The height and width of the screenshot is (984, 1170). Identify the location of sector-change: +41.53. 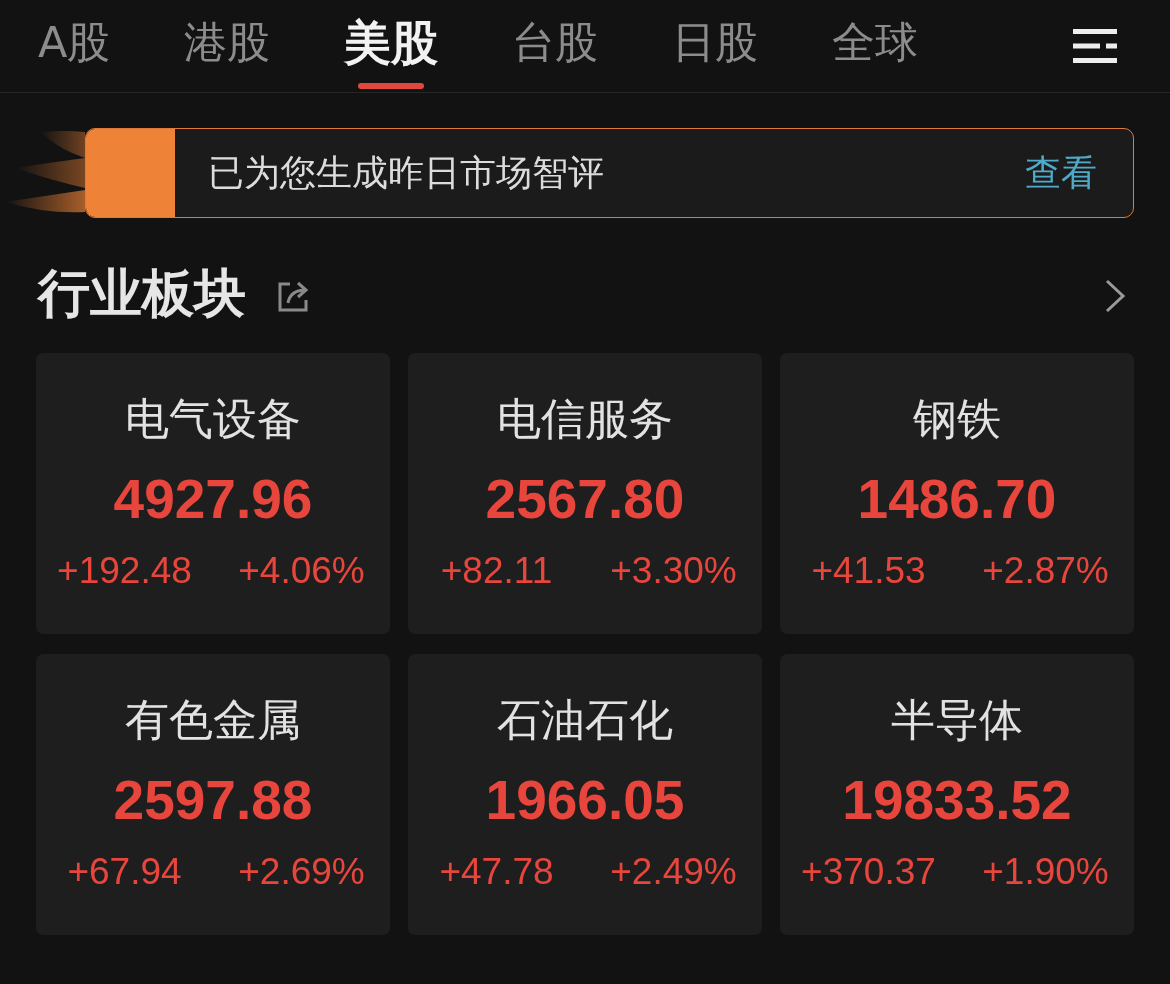
(868, 571).